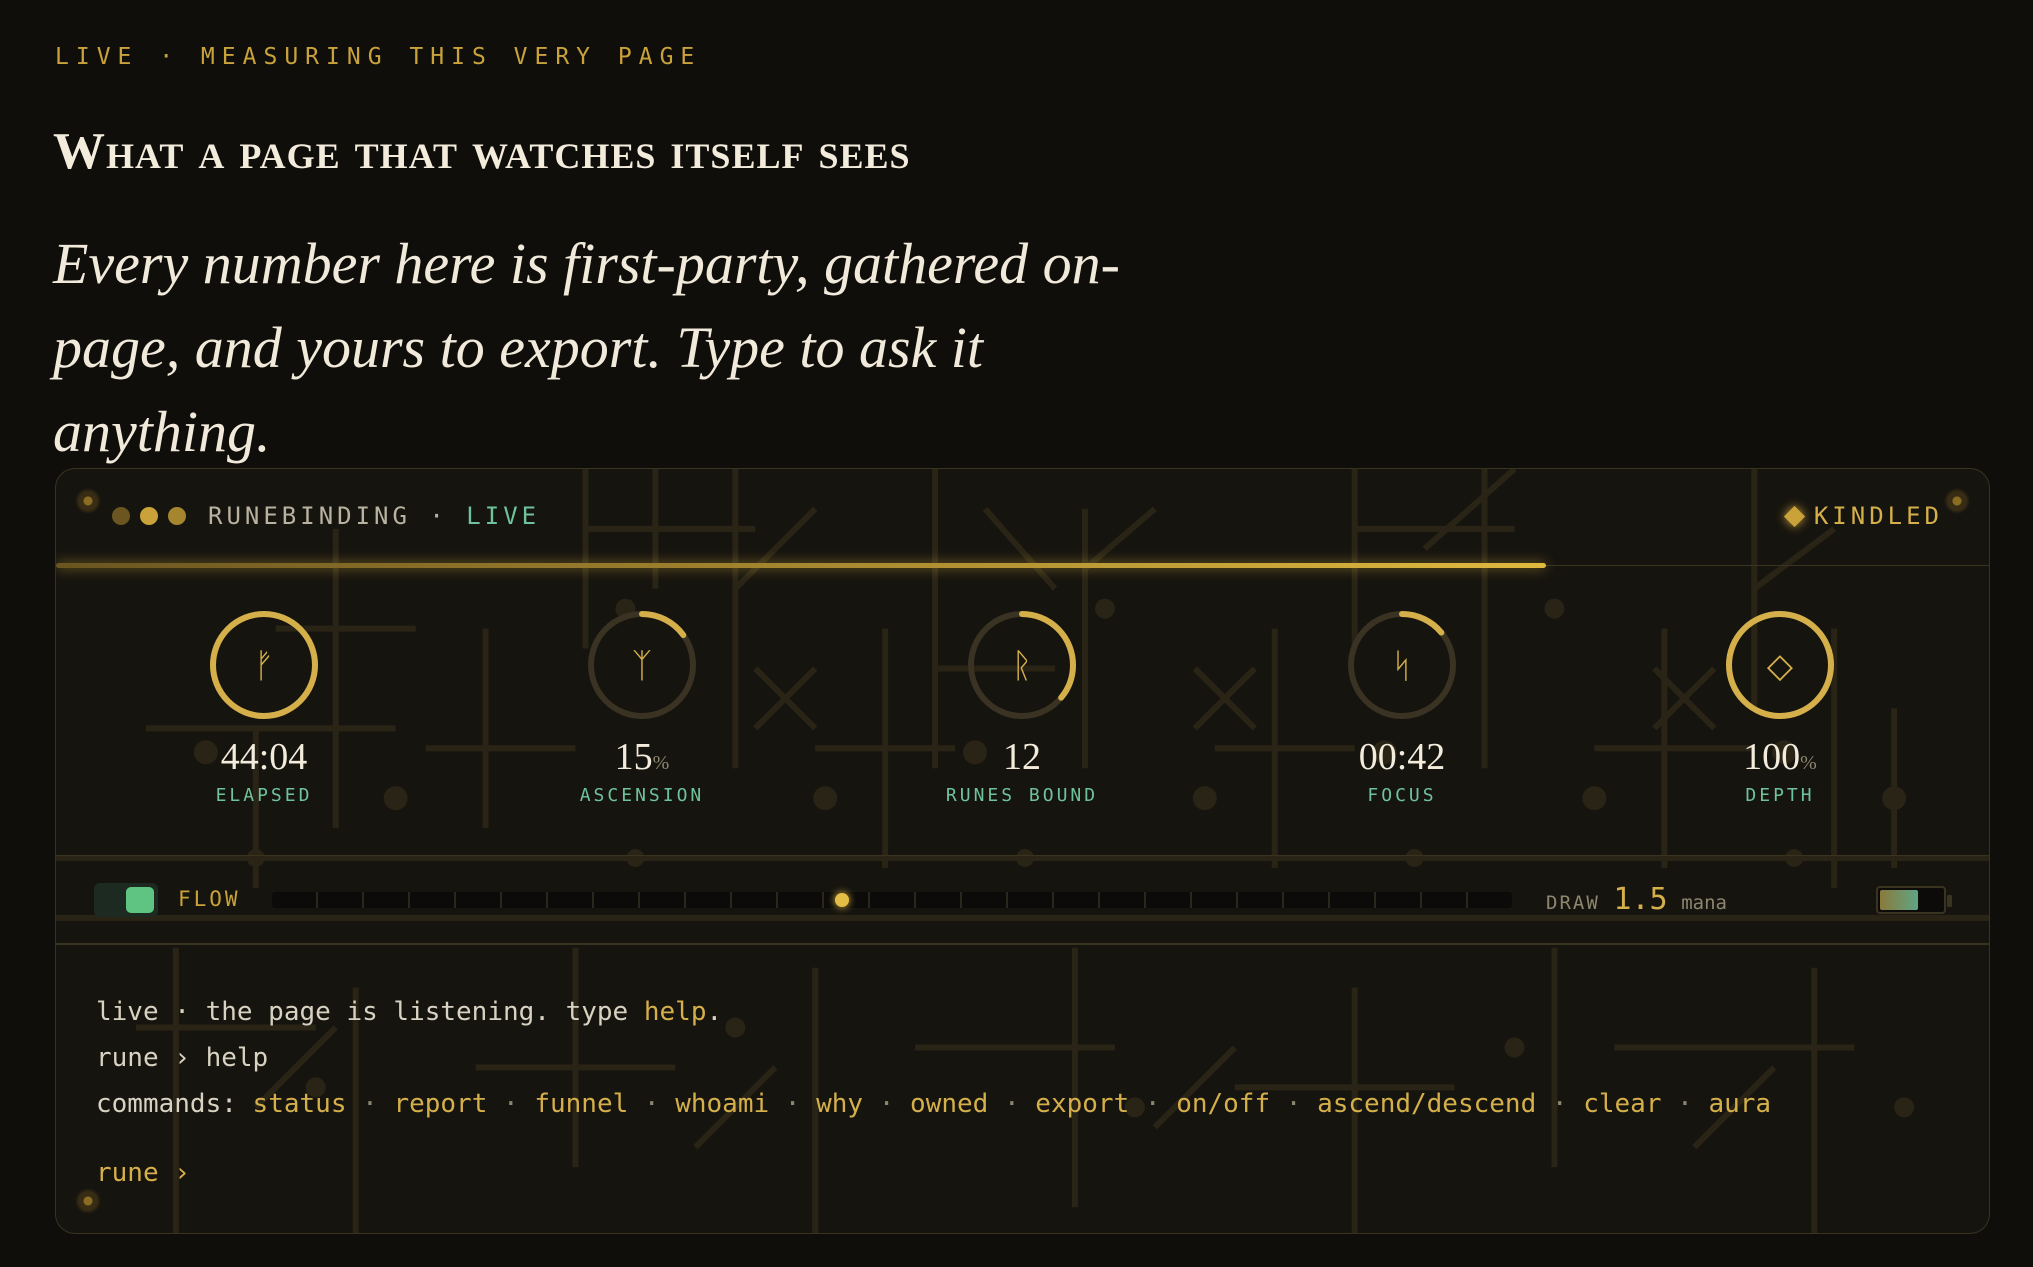 This screenshot has width=2033, height=1267. Describe the element at coordinates (1899, 900) in the screenshot. I see `battery-fill` at that location.